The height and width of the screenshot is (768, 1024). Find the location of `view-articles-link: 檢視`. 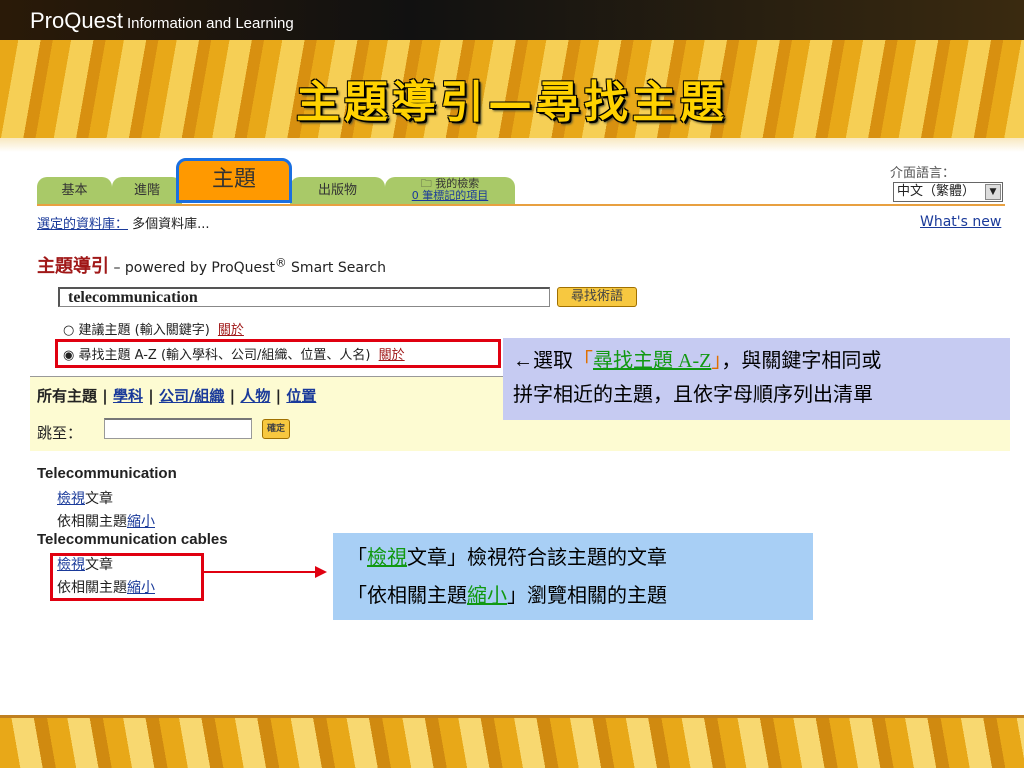

view-articles-link: 檢視 is located at coordinates (71, 499).